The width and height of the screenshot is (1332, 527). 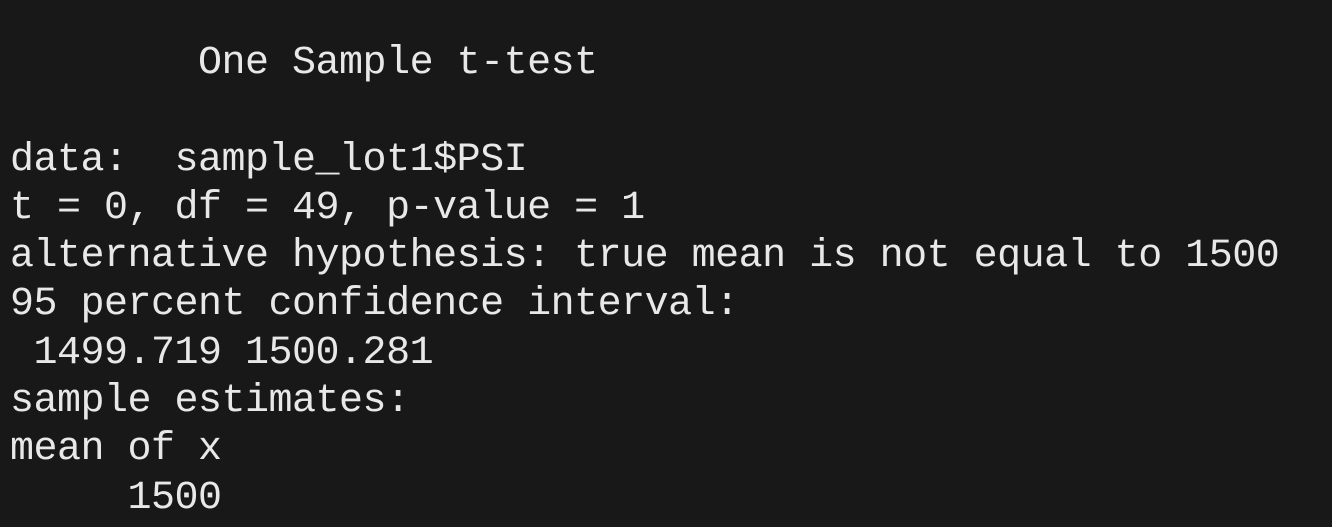 What do you see at coordinates (210, 402) in the screenshot?
I see `sample-estimates-header: sample estimates:` at bounding box center [210, 402].